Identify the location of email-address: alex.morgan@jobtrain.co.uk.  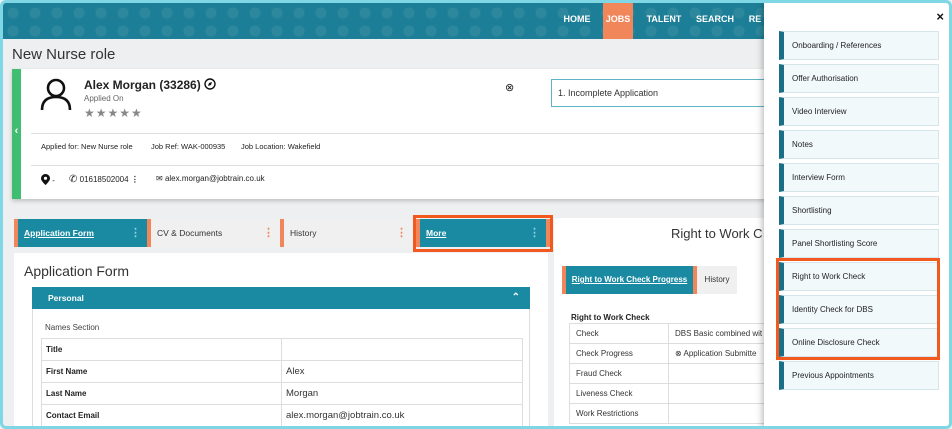
(214, 178).